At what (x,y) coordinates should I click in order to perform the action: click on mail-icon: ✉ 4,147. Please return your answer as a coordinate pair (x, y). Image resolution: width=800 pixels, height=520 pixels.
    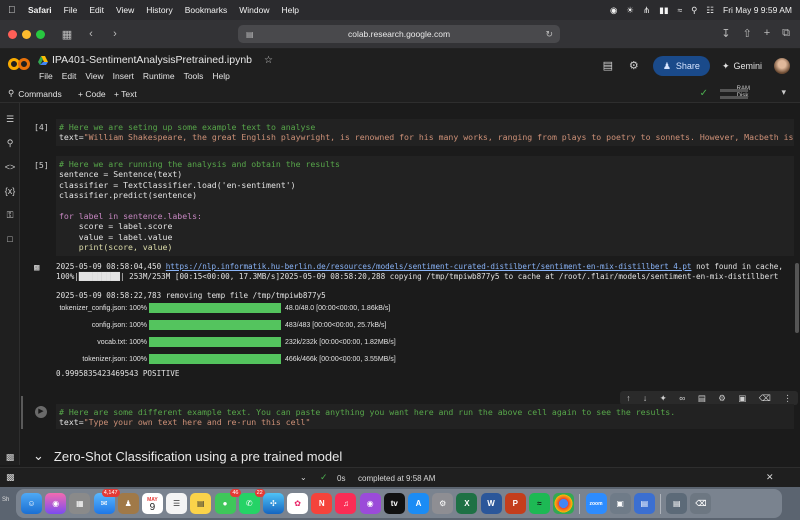
    Looking at the image, I should click on (106, 501).